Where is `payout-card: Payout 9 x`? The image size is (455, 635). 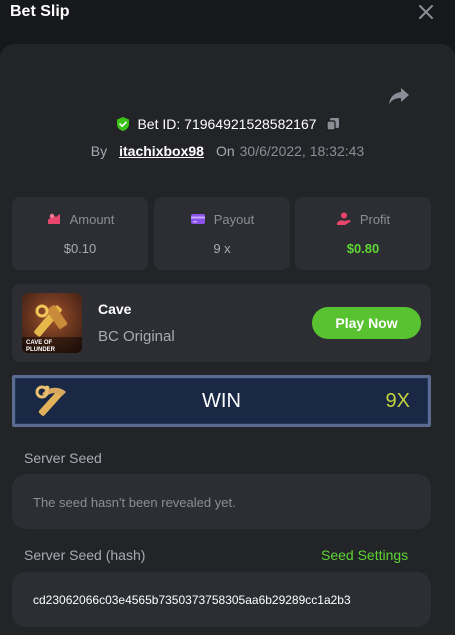 payout-card: Payout 9 x is located at coordinates (222, 233).